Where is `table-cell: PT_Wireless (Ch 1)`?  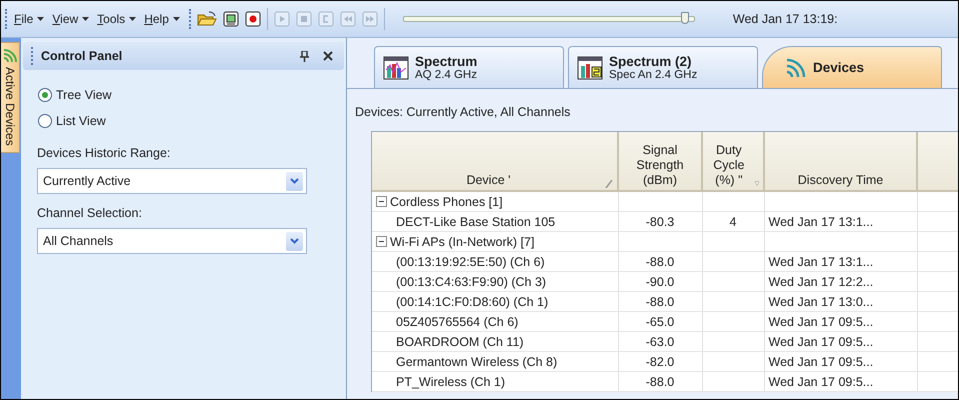 table-cell: PT_Wireless (Ch 1) is located at coordinates (495, 382).